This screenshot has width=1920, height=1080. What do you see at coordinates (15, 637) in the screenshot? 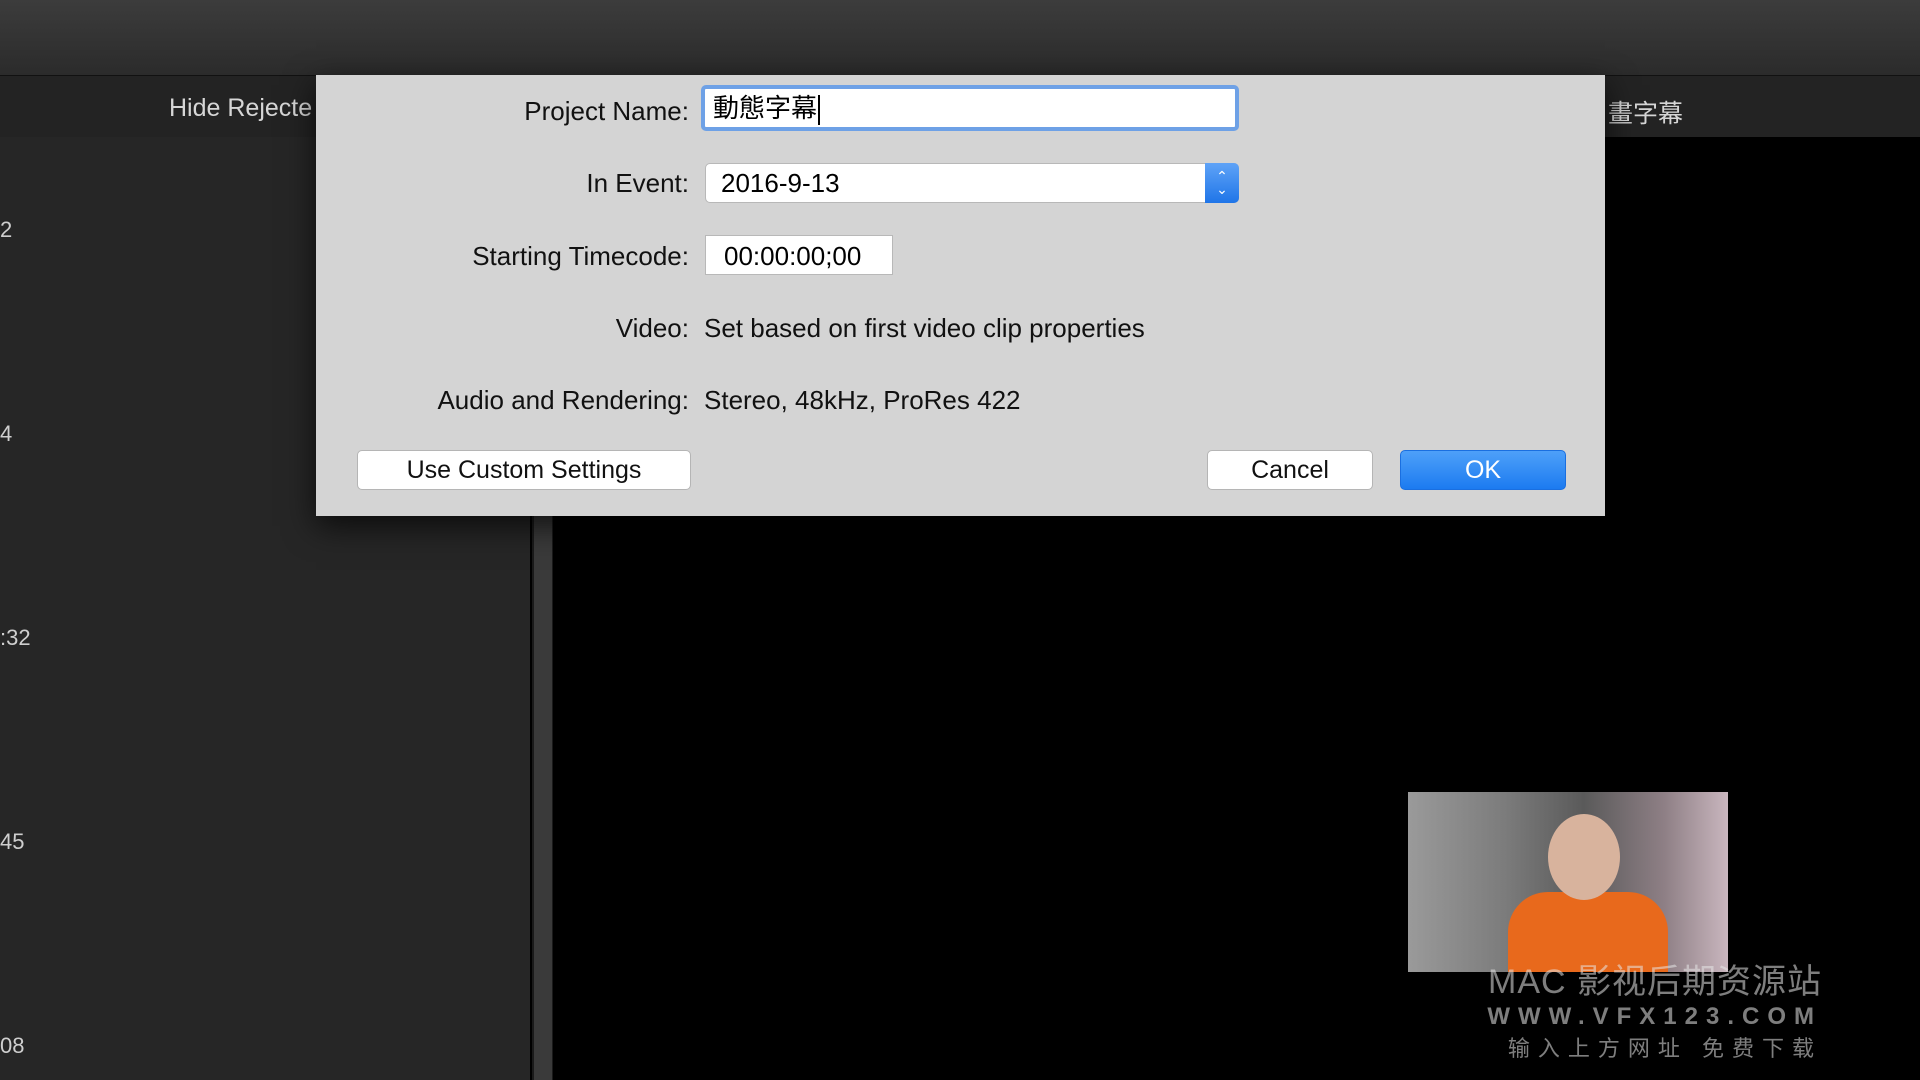
I see `clip-duration: :32` at bounding box center [15, 637].